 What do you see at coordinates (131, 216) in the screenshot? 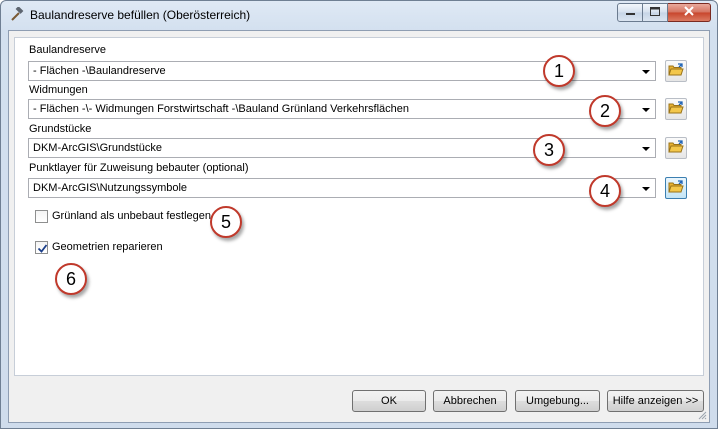
I see `gruenland-unbebaut-label: Grünland als unbebaut festlegen` at bounding box center [131, 216].